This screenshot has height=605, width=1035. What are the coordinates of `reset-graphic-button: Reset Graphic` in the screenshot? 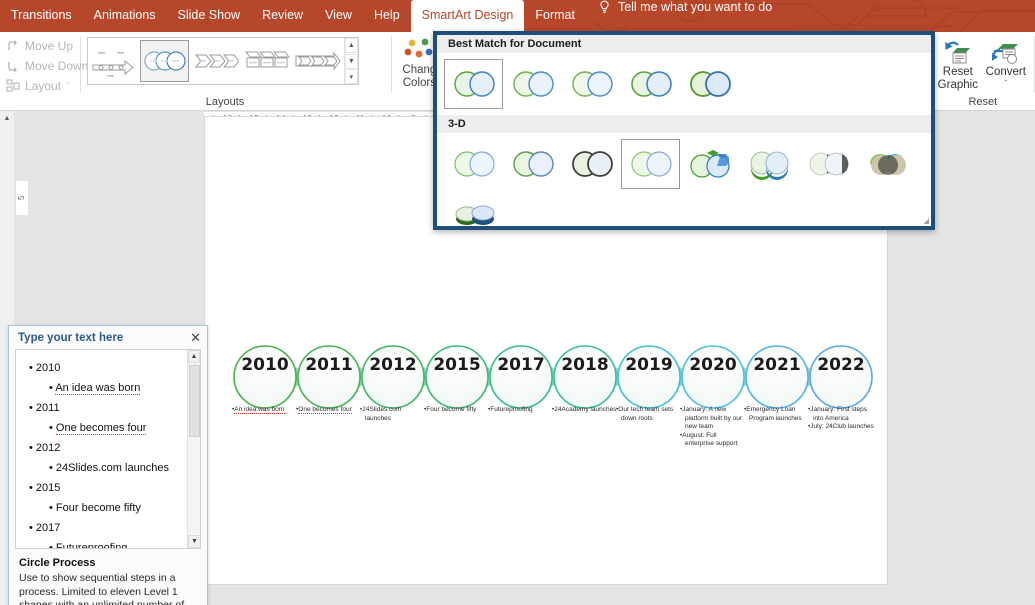 It's located at (958, 64).